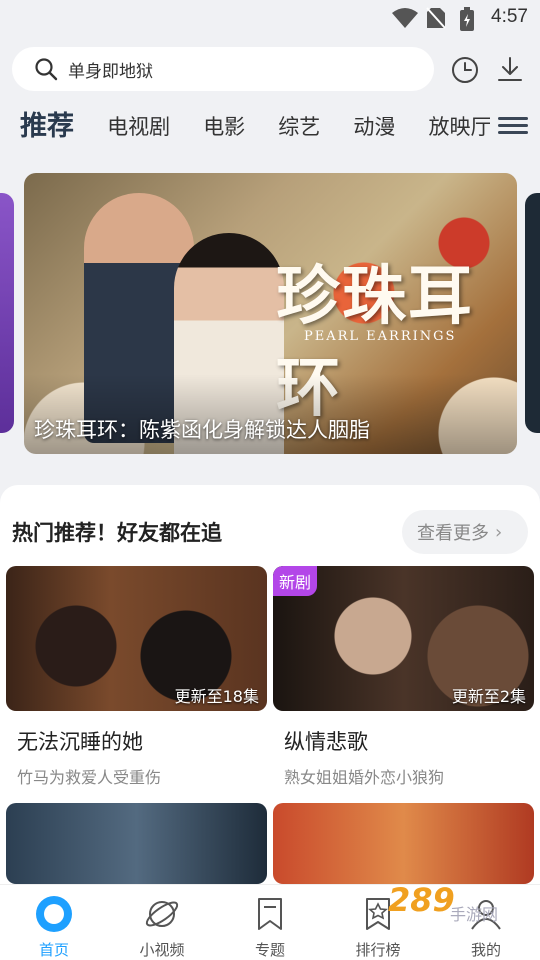 The height and width of the screenshot is (960, 540). I want to click on tab-tv-series: 电视剧, so click(138, 127).